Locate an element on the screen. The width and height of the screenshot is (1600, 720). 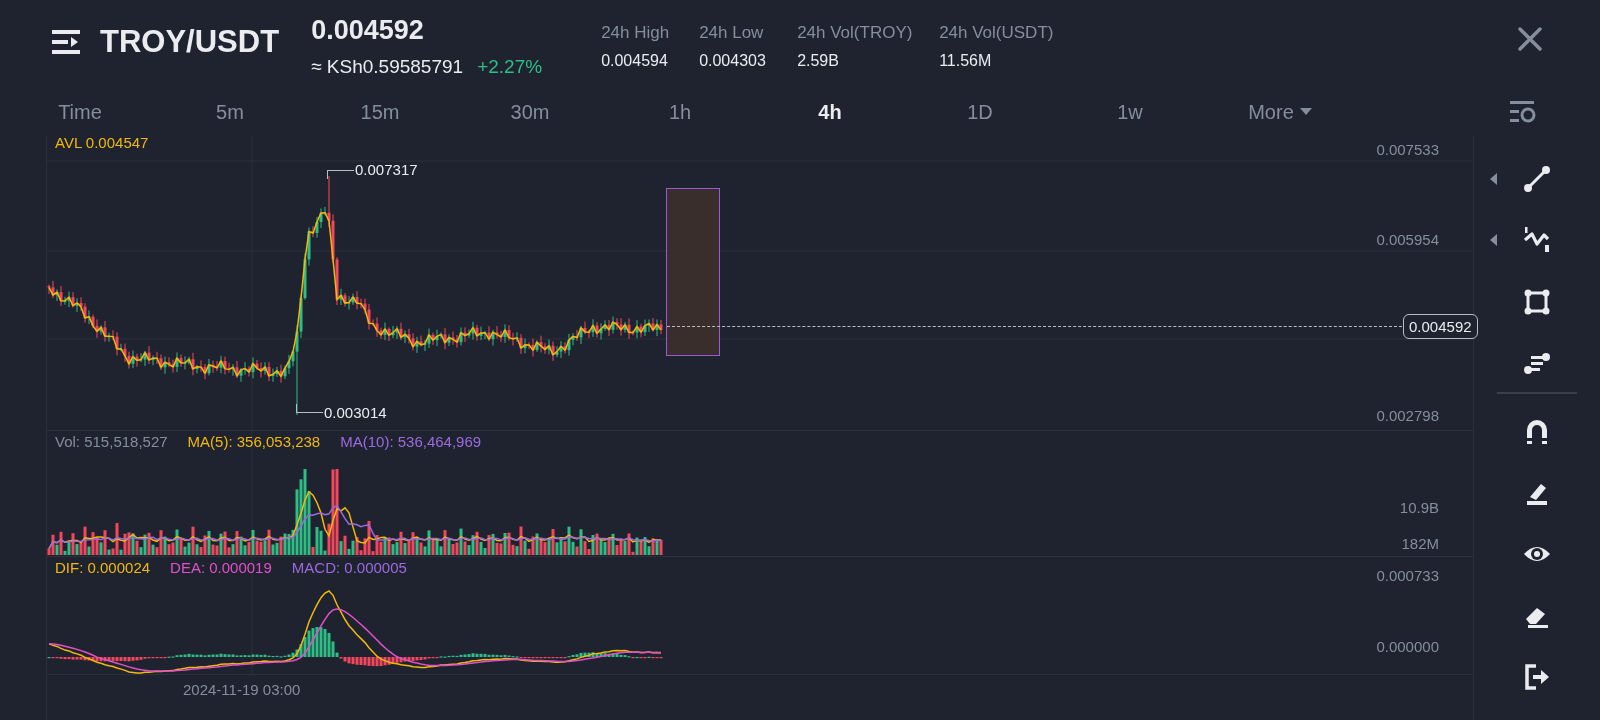
axis-label: 0.002798 is located at coordinates (1407, 416).